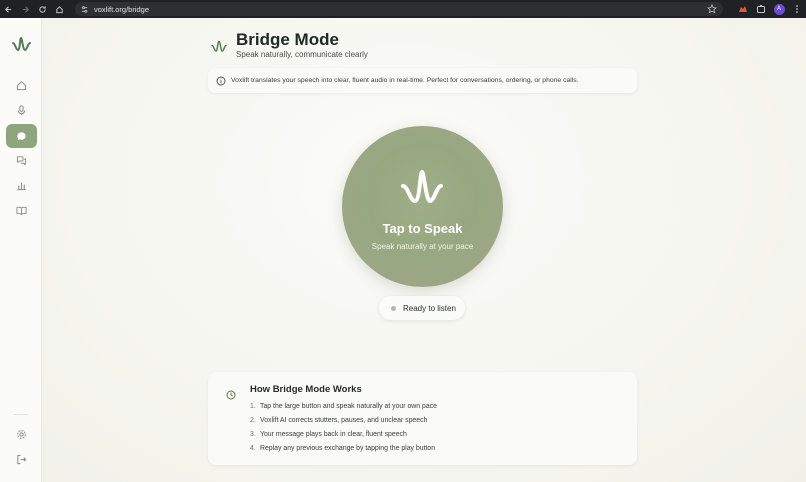 The height and width of the screenshot is (482, 806). I want to click on step-number: 2., so click(253, 420).